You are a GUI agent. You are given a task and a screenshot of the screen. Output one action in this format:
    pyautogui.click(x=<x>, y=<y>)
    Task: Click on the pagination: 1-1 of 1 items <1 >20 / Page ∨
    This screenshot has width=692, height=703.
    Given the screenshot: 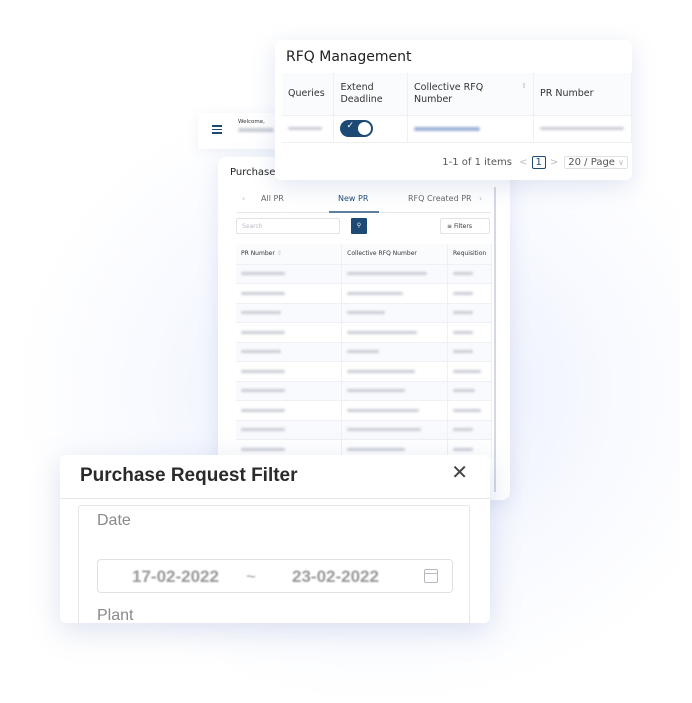 What is the action you would take?
    pyautogui.click(x=535, y=162)
    